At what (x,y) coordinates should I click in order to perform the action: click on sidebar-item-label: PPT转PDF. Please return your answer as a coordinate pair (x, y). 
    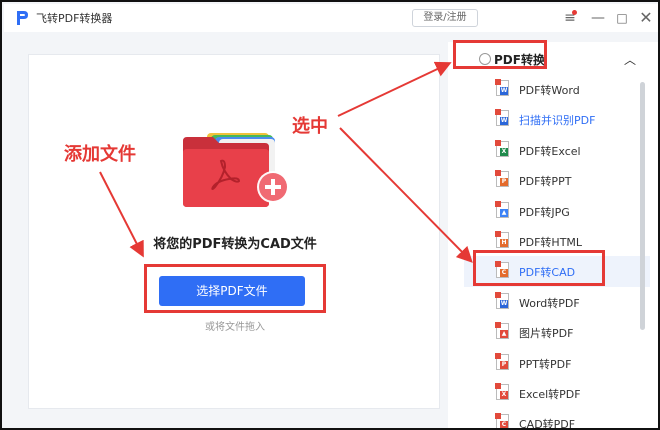
    Looking at the image, I should click on (545, 364).